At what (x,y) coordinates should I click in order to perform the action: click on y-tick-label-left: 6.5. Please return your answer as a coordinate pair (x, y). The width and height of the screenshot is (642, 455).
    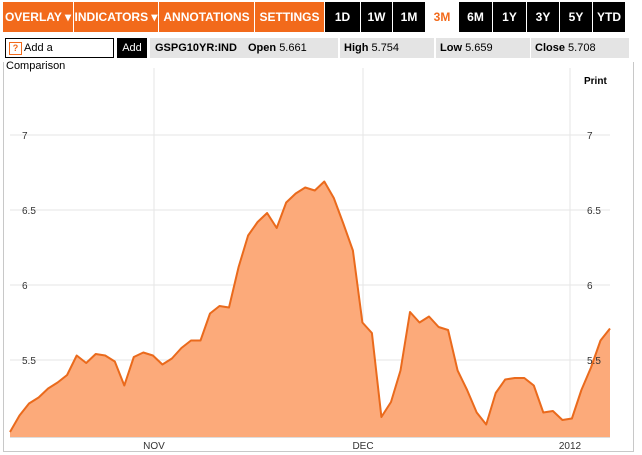
    Looking at the image, I should click on (29, 211).